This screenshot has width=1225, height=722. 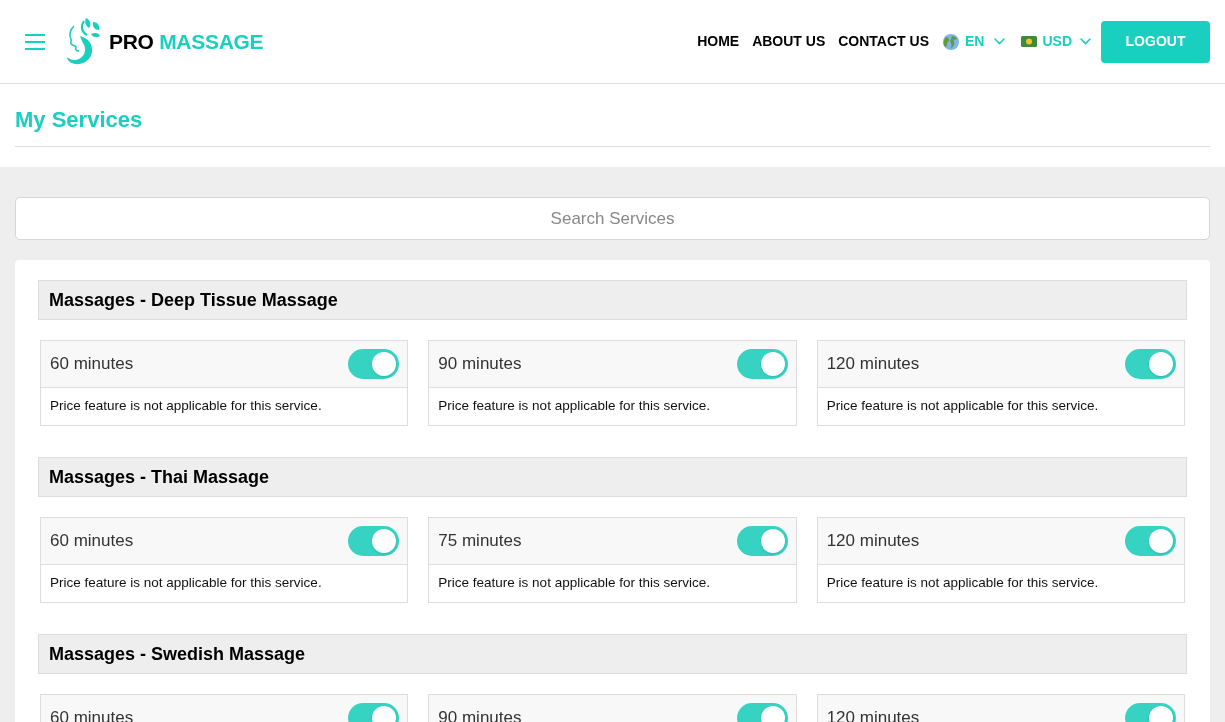 What do you see at coordinates (193, 300) in the screenshot?
I see `category-title: Massages - Deep Tissue Massage` at bounding box center [193, 300].